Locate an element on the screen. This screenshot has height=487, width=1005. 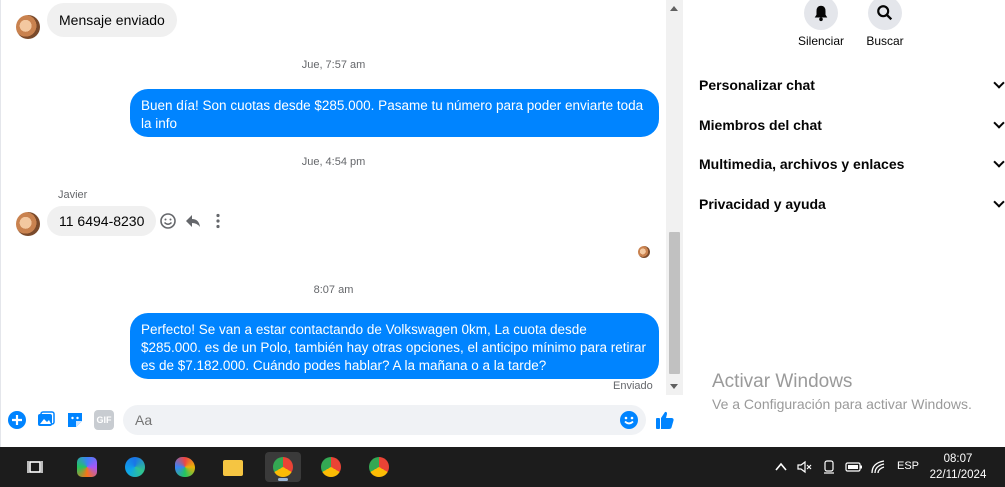
message-input is located at coordinates (384, 420).